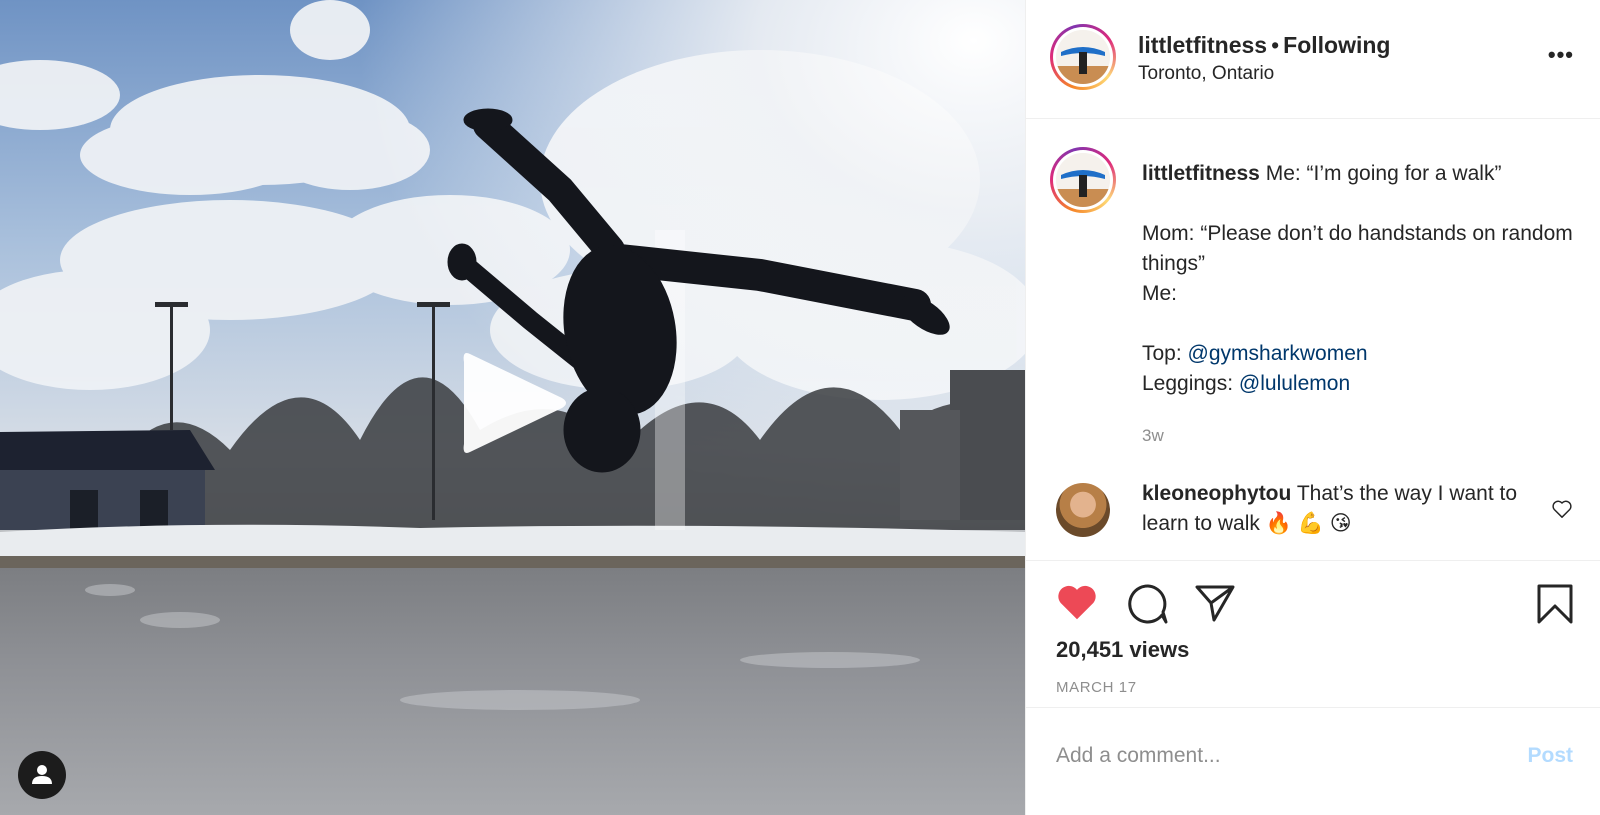  What do you see at coordinates (1383, 173) in the screenshot?
I see `caption-line-1: Me: “I’m going for a walk”` at bounding box center [1383, 173].